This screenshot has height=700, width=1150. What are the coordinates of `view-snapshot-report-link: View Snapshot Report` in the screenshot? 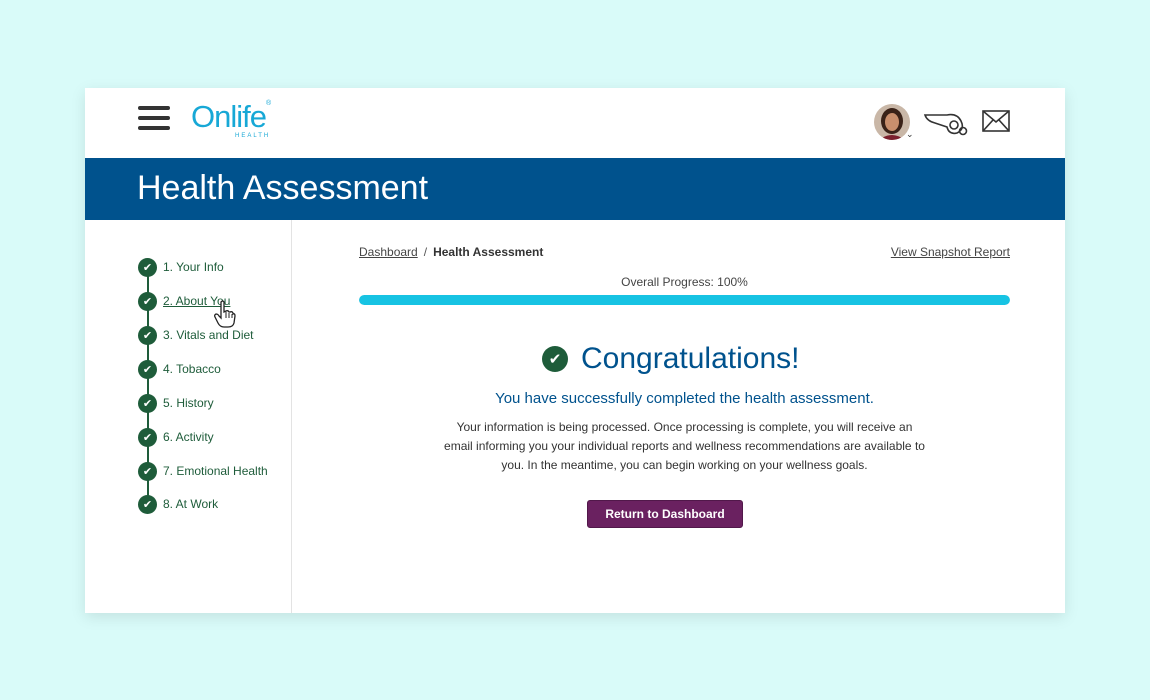 It's located at (950, 252).